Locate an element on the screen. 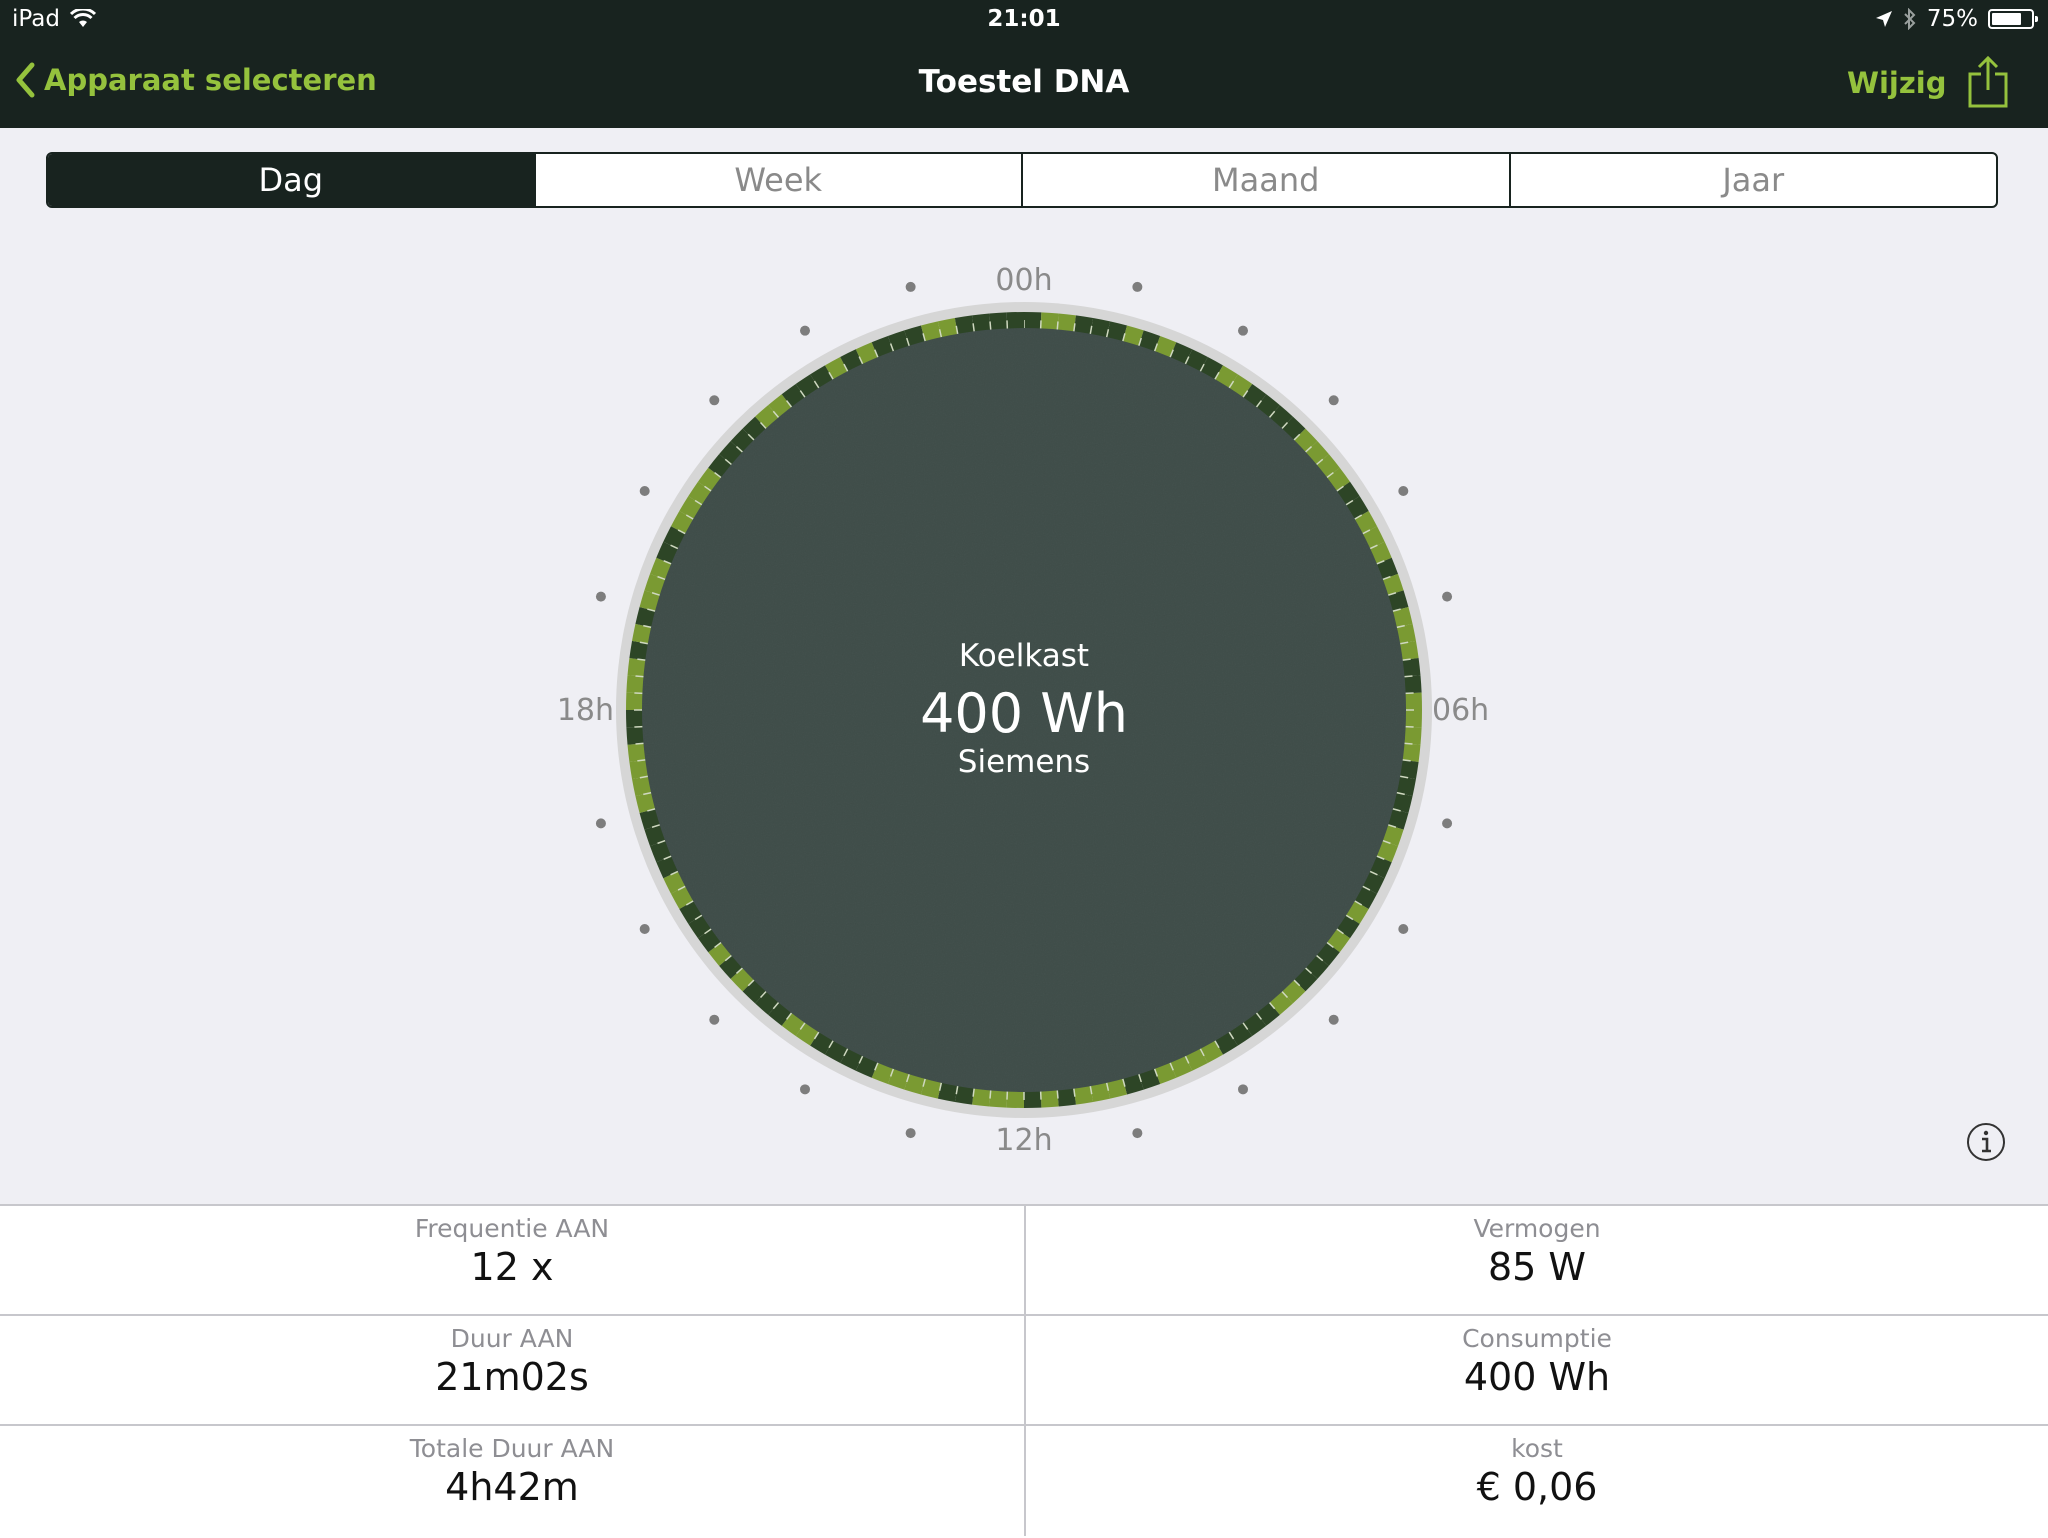 This screenshot has width=2048, height=1538. info-icon is located at coordinates (1986, 1142).